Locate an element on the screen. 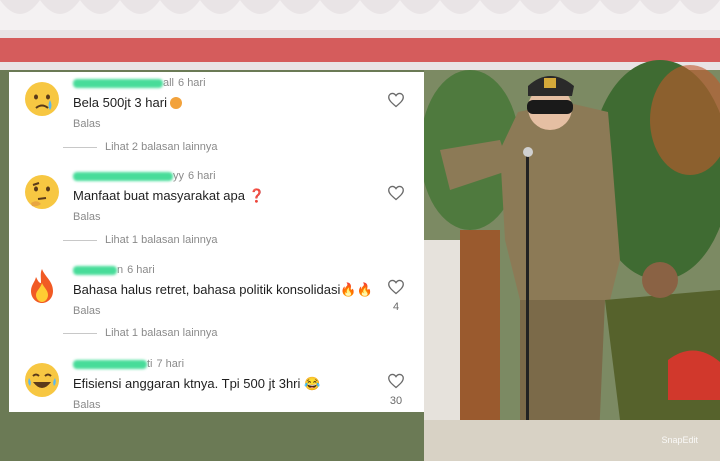 This screenshot has height=461, width=720. laughing-face-icon is located at coordinates (42, 380).